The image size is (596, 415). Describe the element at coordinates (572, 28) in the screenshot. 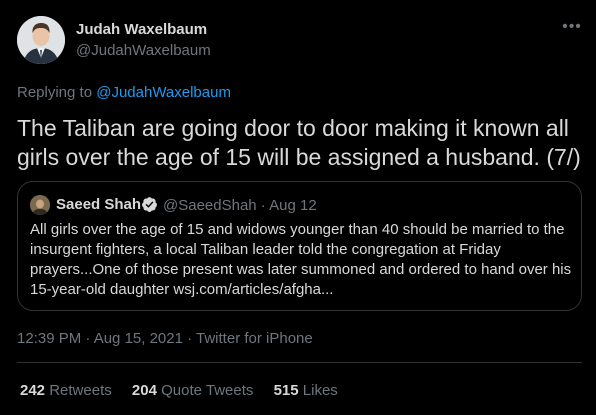

I see `more-options-icon: •••` at that location.